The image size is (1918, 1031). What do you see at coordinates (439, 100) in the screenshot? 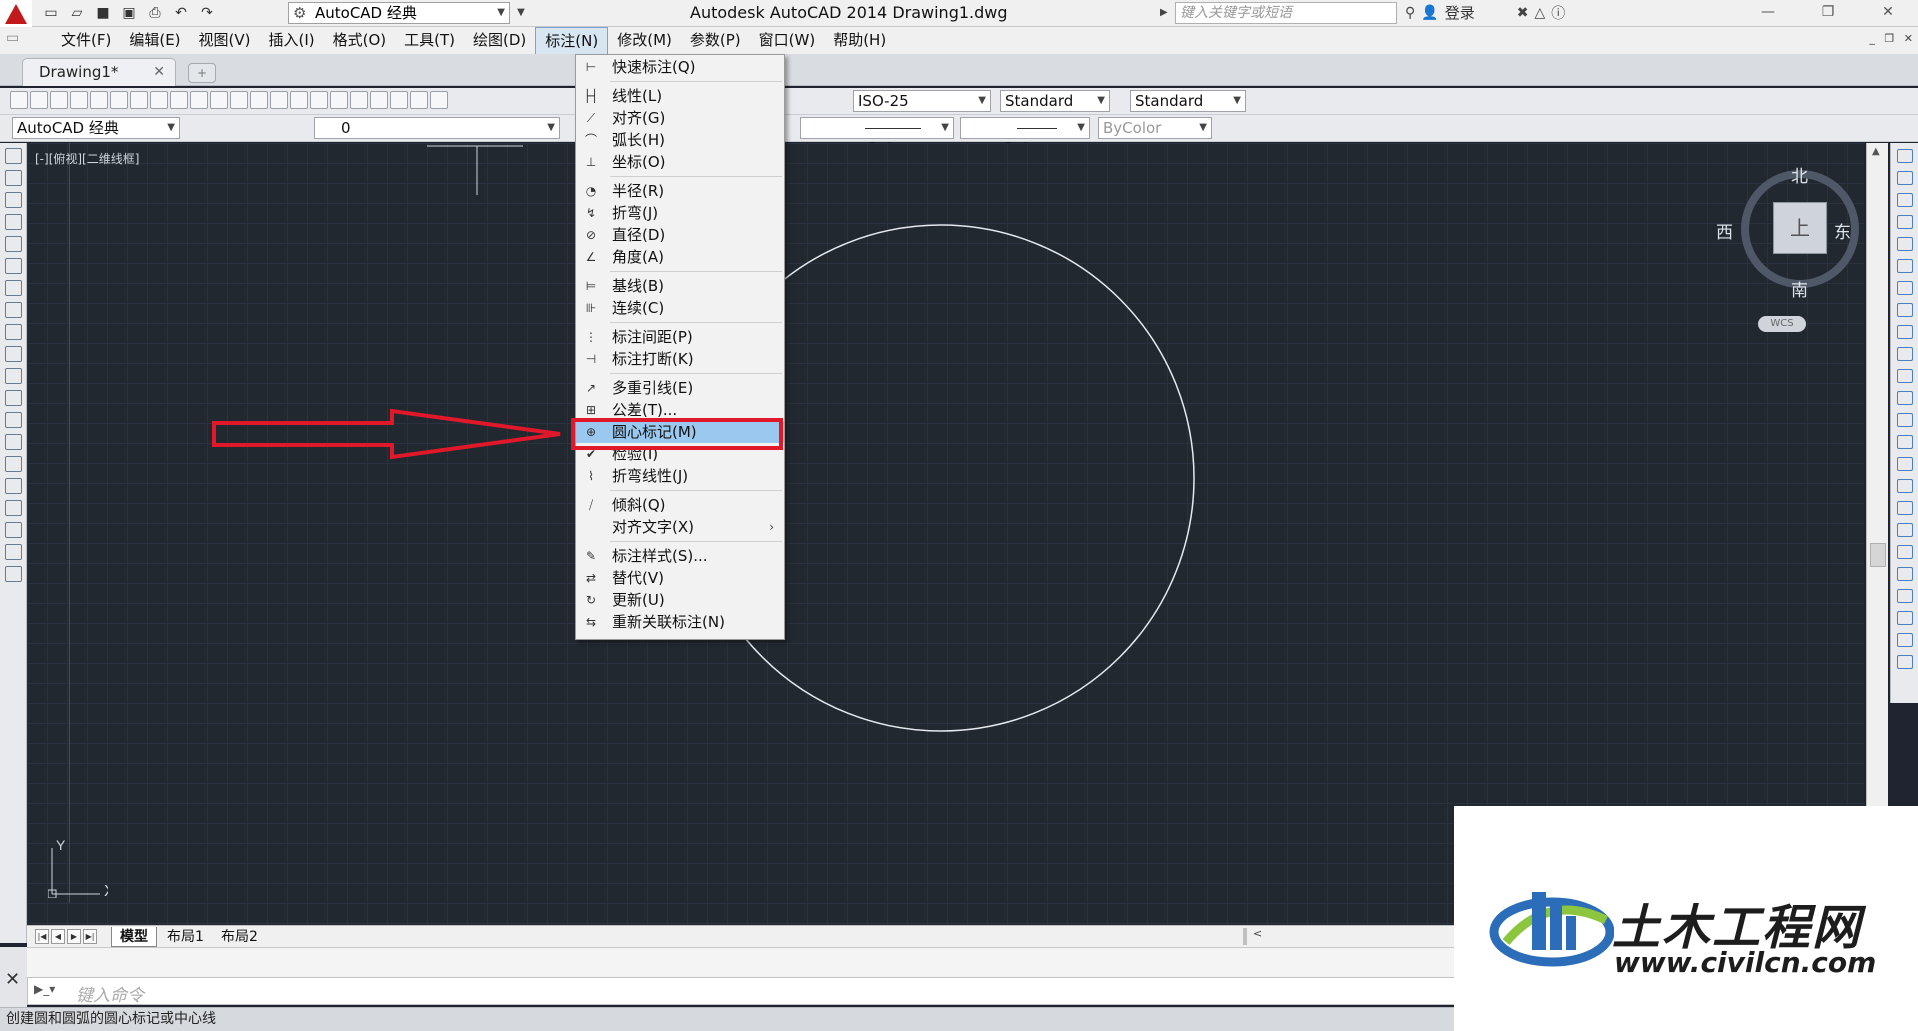
I see `calculator-icon` at bounding box center [439, 100].